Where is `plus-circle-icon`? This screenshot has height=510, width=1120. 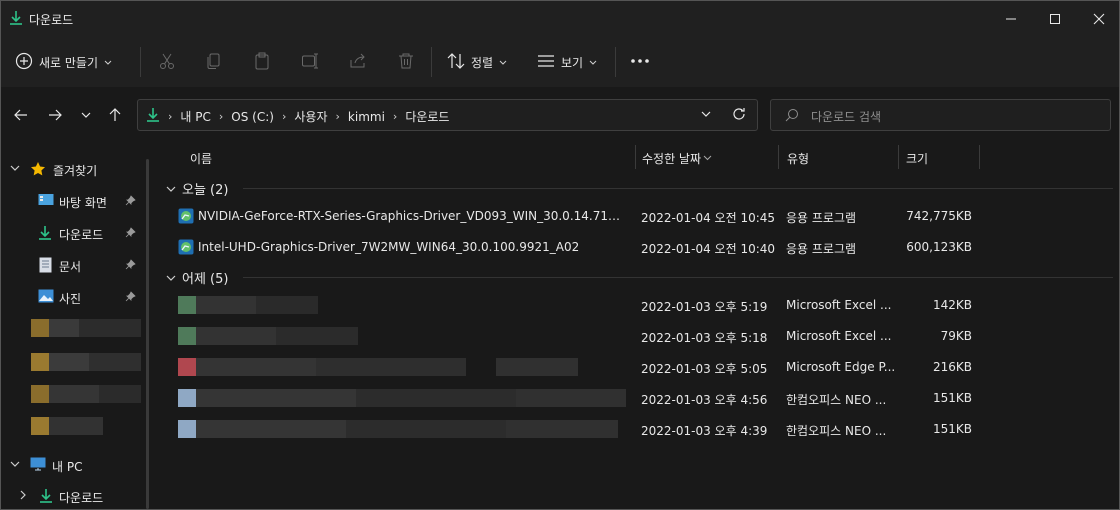
plus-circle-icon is located at coordinates (24, 62).